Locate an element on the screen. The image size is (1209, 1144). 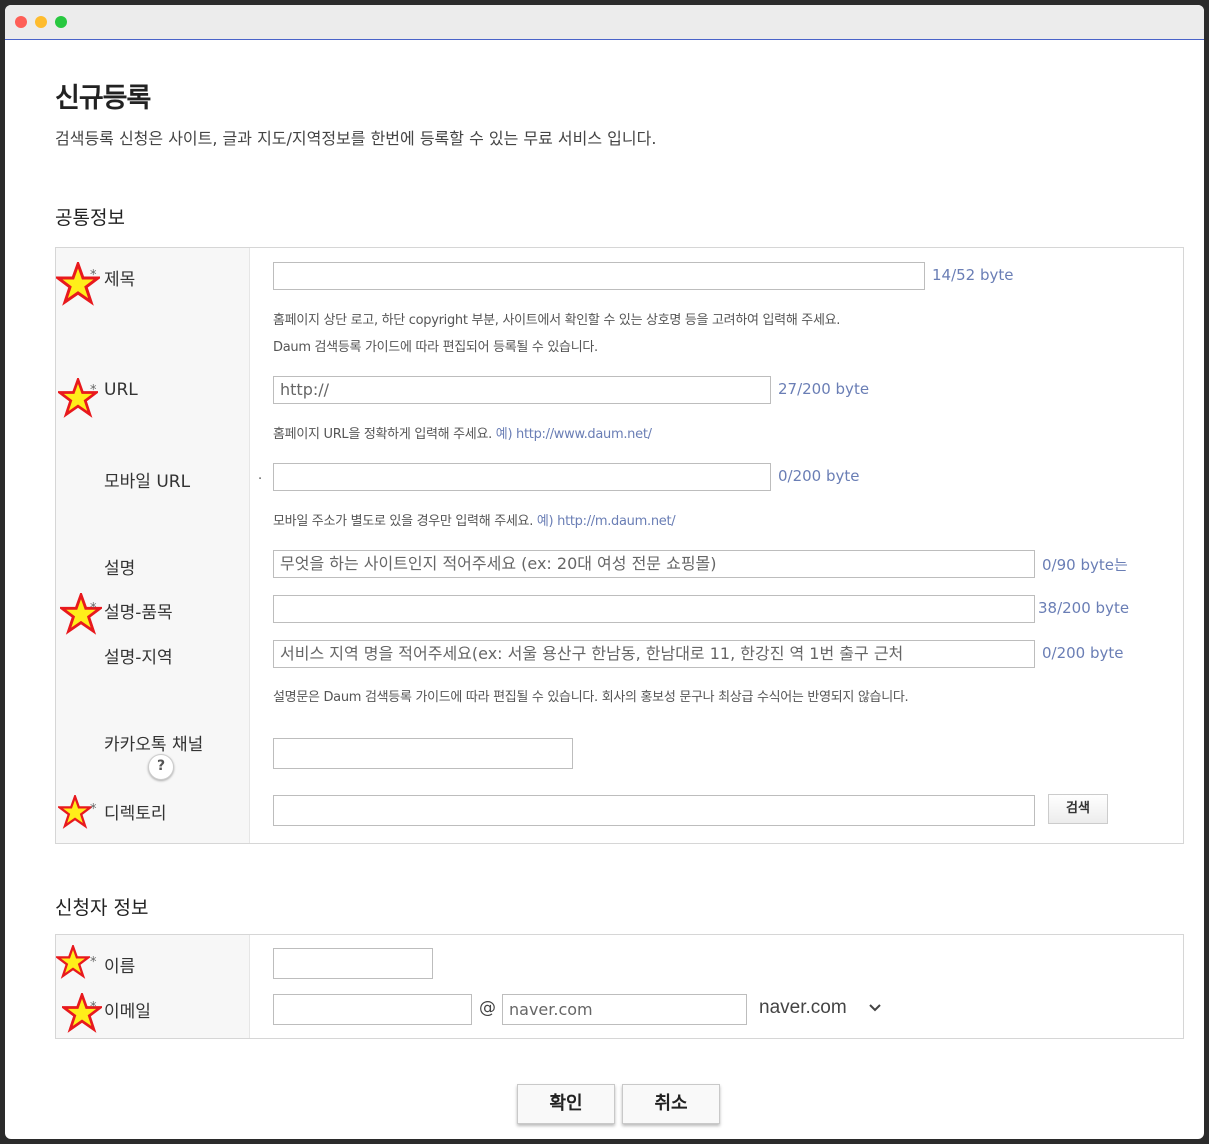
desc-item-label: 설명-품목 is located at coordinates (138, 613).